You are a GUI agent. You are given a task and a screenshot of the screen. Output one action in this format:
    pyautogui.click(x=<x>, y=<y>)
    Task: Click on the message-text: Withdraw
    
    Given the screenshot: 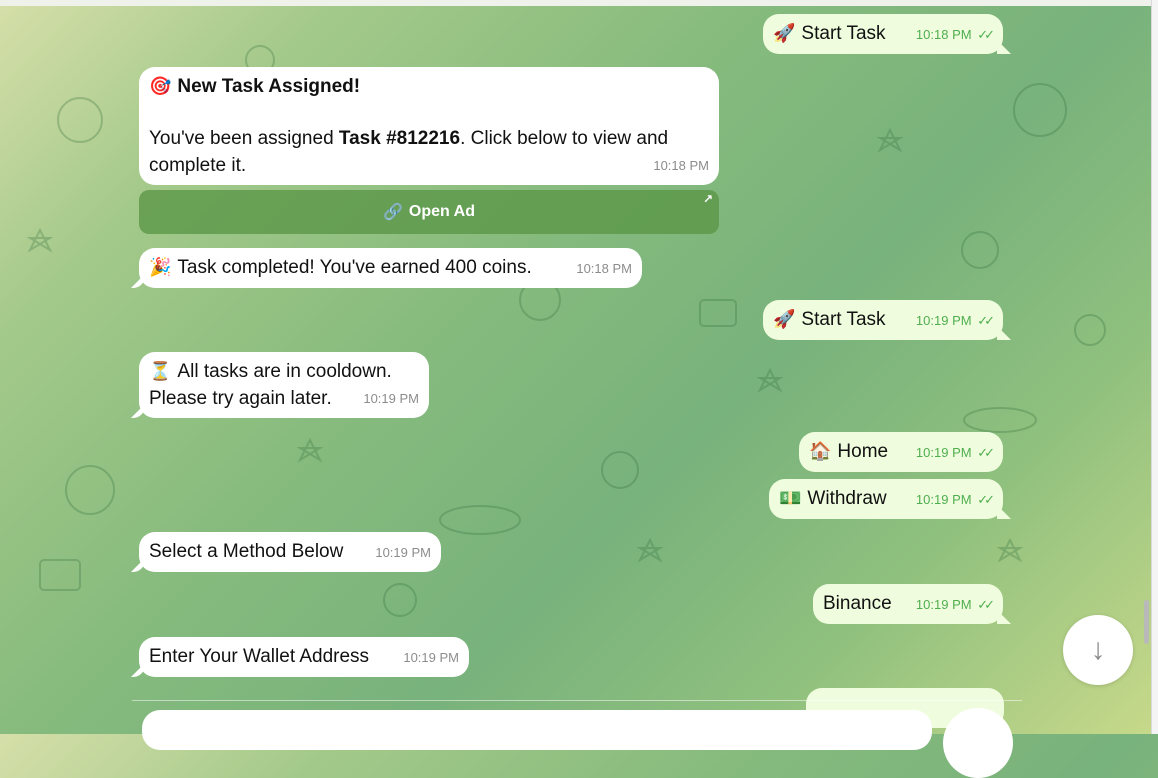 What is the action you would take?
    pyautogui.click(x=847, y=498)
    